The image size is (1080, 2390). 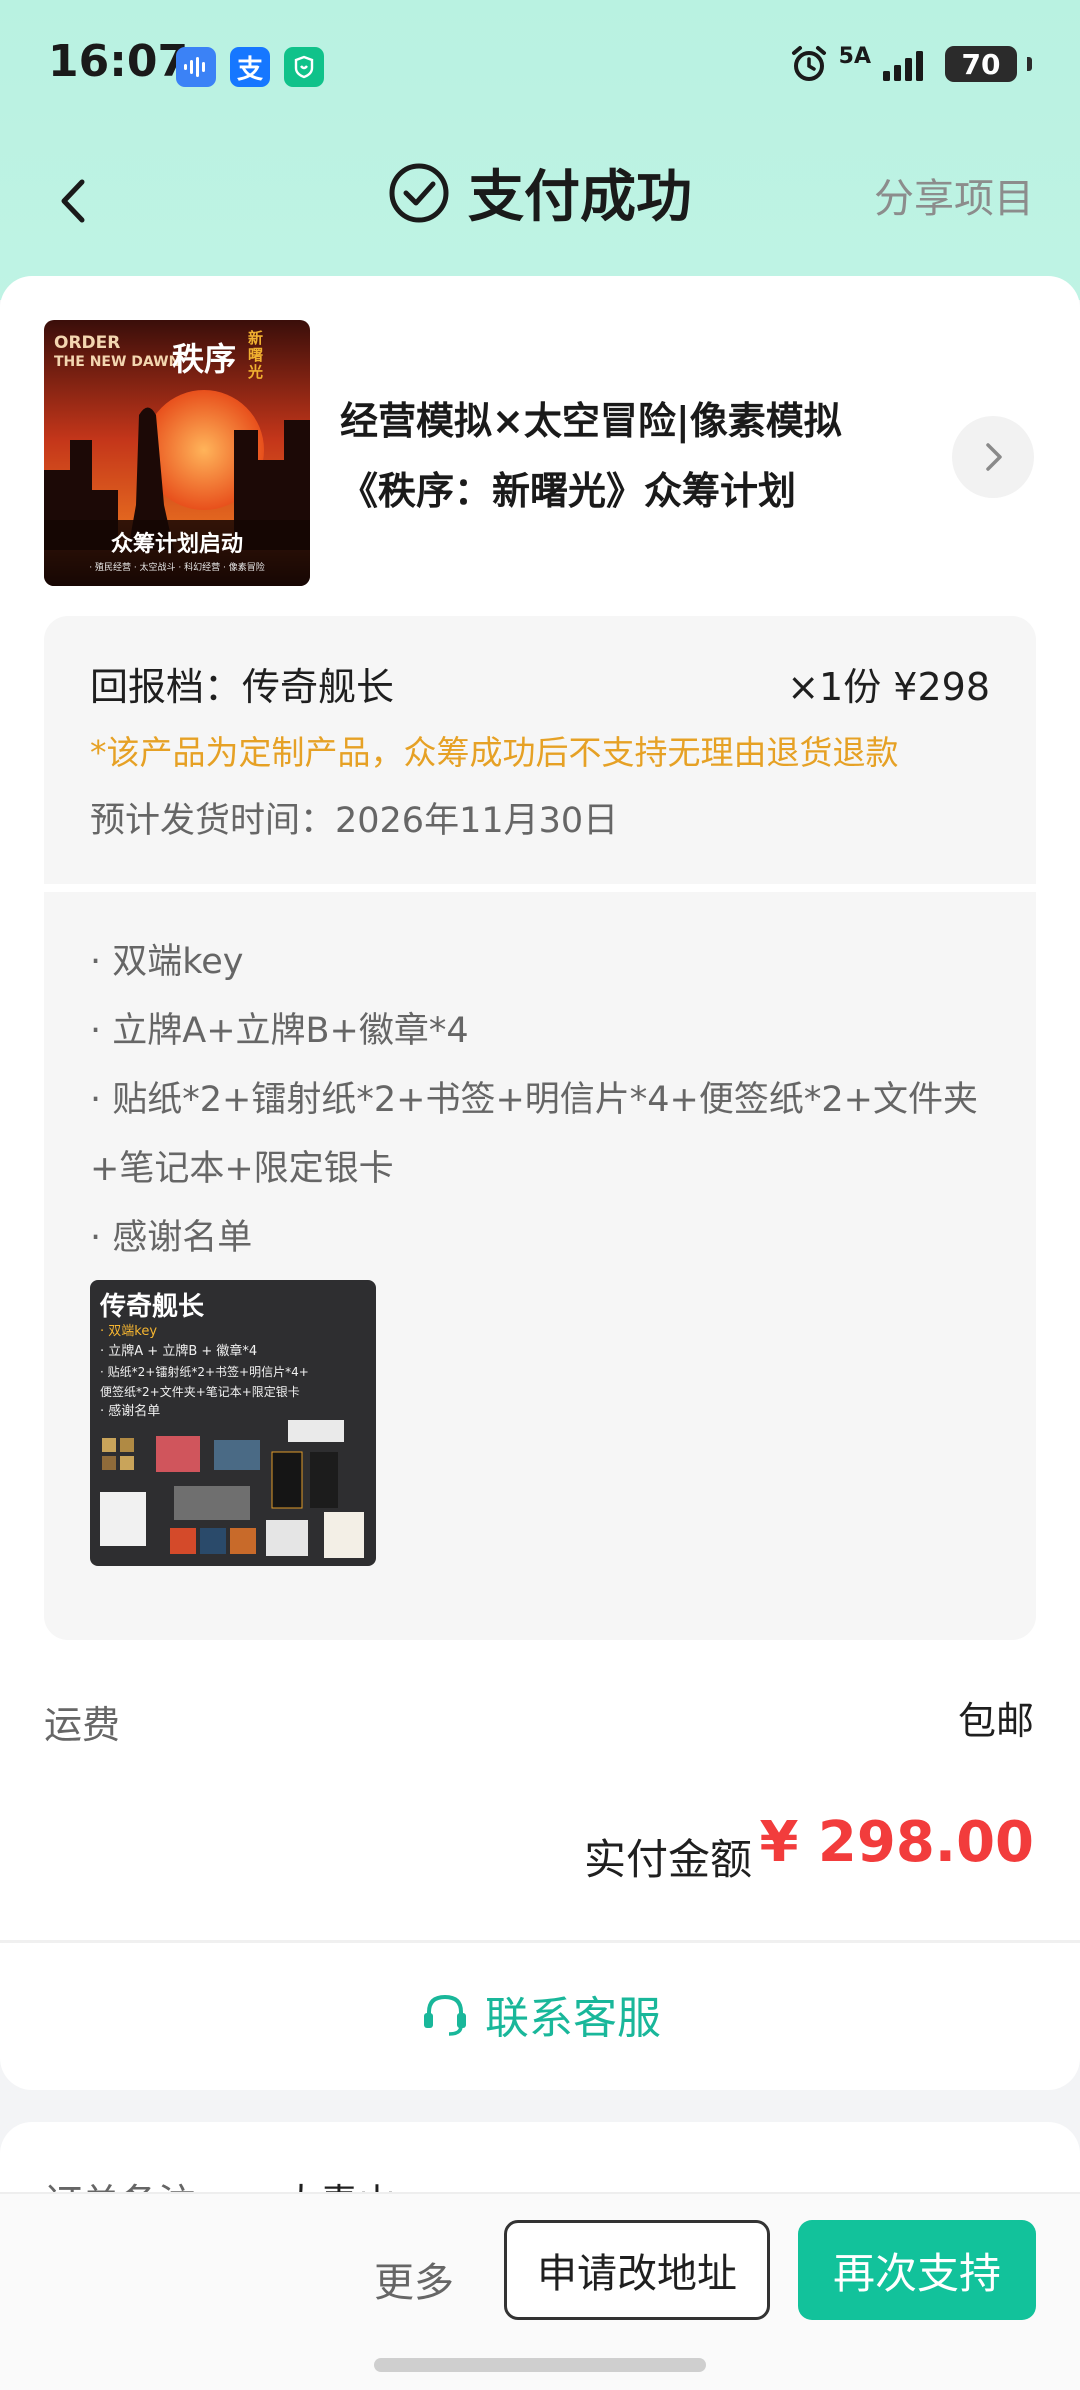 I want to click on shipping-label: 运费, so click(x=82, y=1725).